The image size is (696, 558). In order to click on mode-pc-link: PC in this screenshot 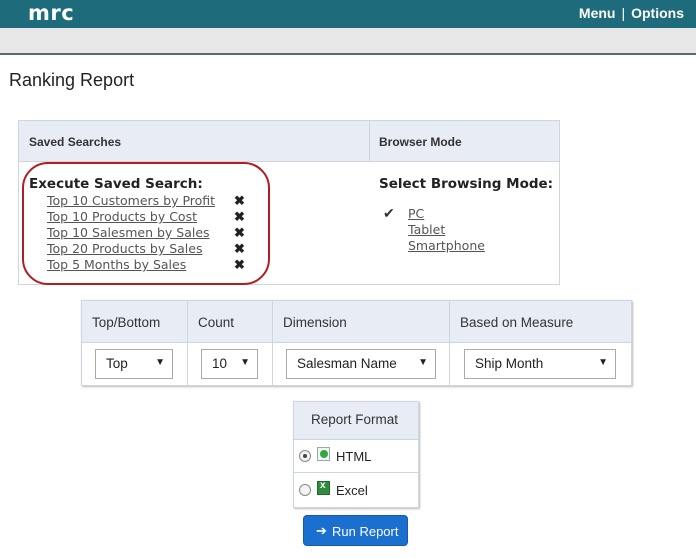, I will do `click(416, 213)`.